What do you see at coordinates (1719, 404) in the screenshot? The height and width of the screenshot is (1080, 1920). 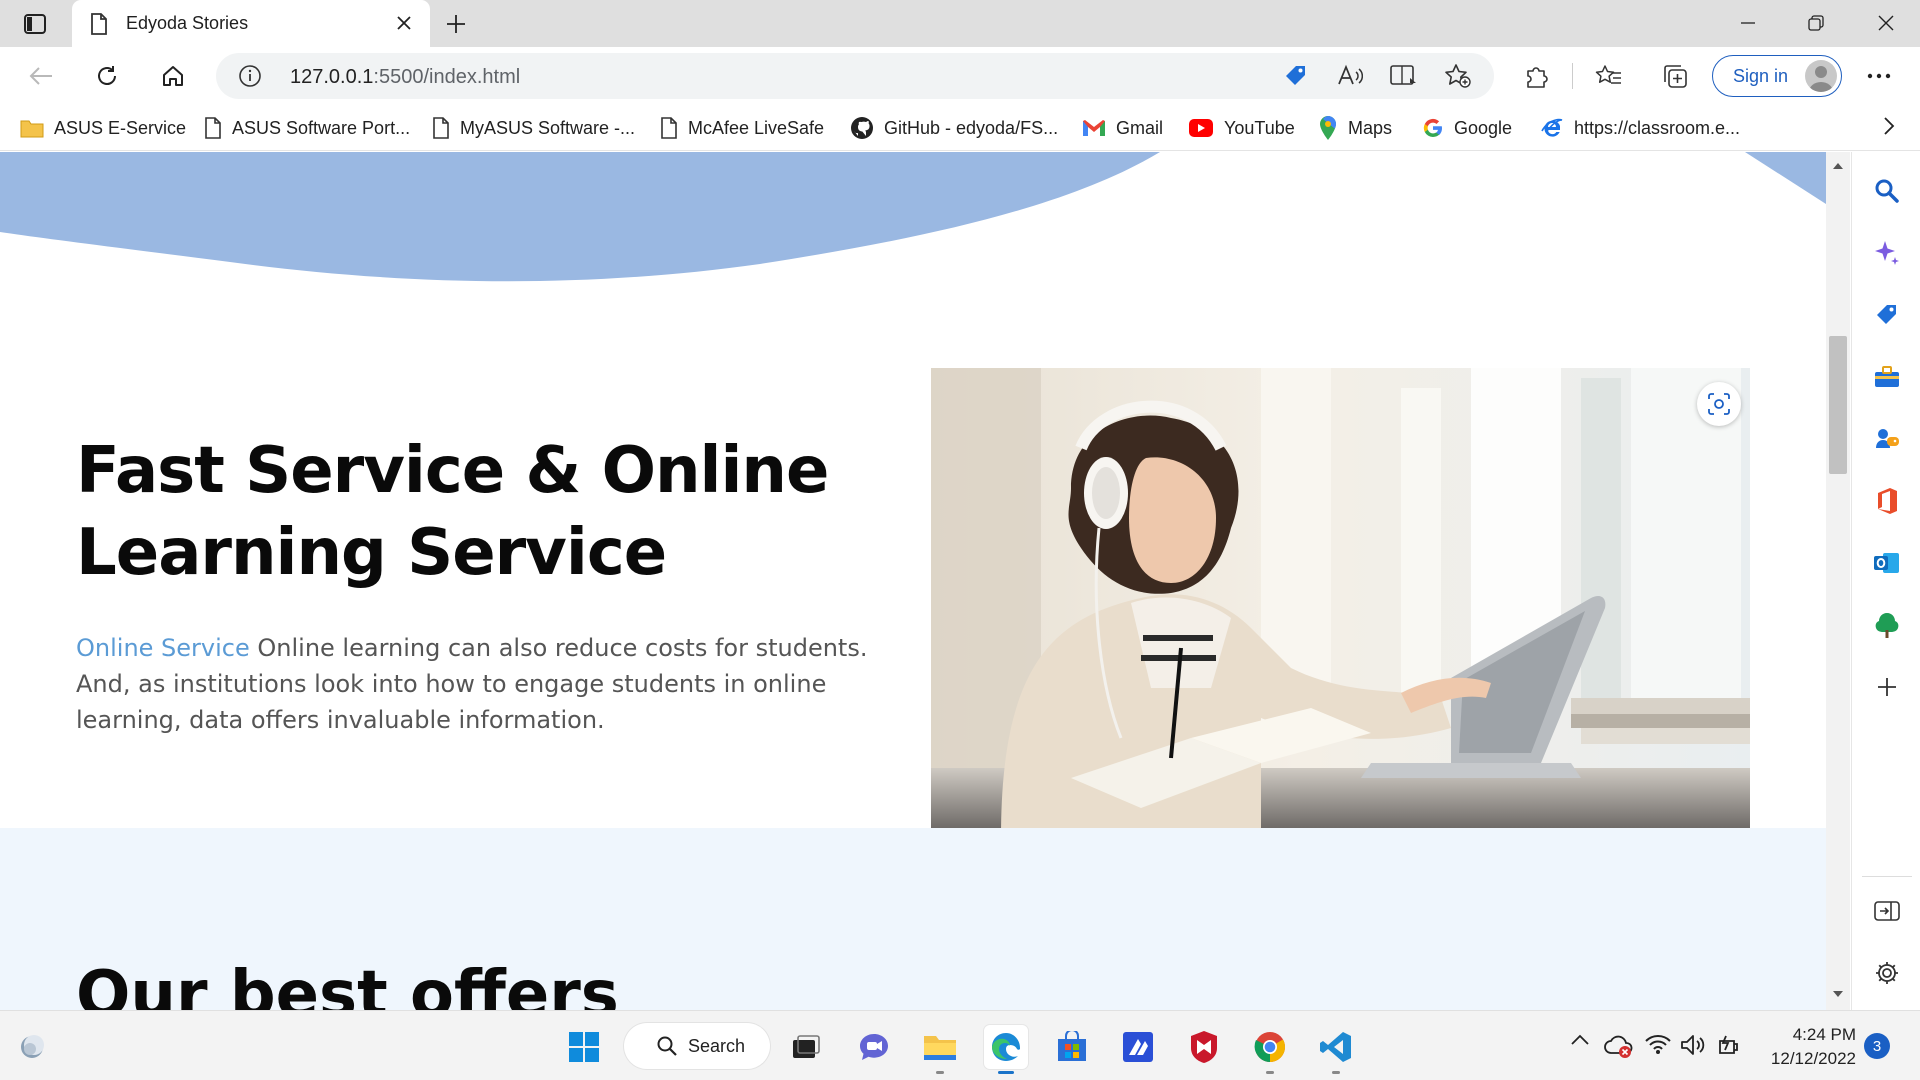 I see `visual-search-button` at bounding box center [1719, 404].